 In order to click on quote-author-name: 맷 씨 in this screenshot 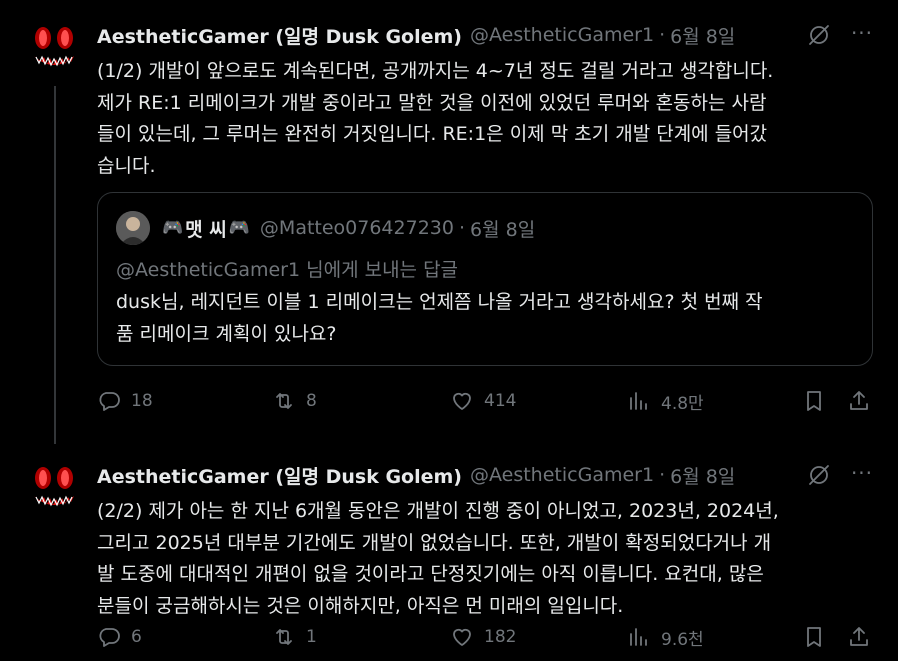, I will do `click(206, 228)`.